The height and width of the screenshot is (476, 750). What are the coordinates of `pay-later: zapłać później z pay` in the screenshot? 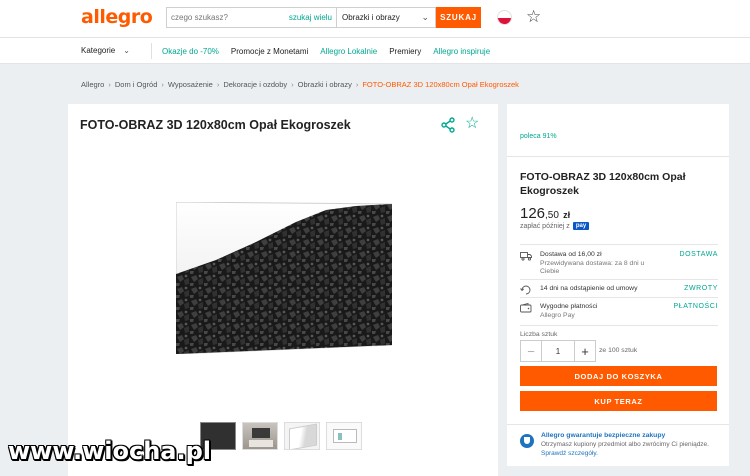 It's located at (555, 226).